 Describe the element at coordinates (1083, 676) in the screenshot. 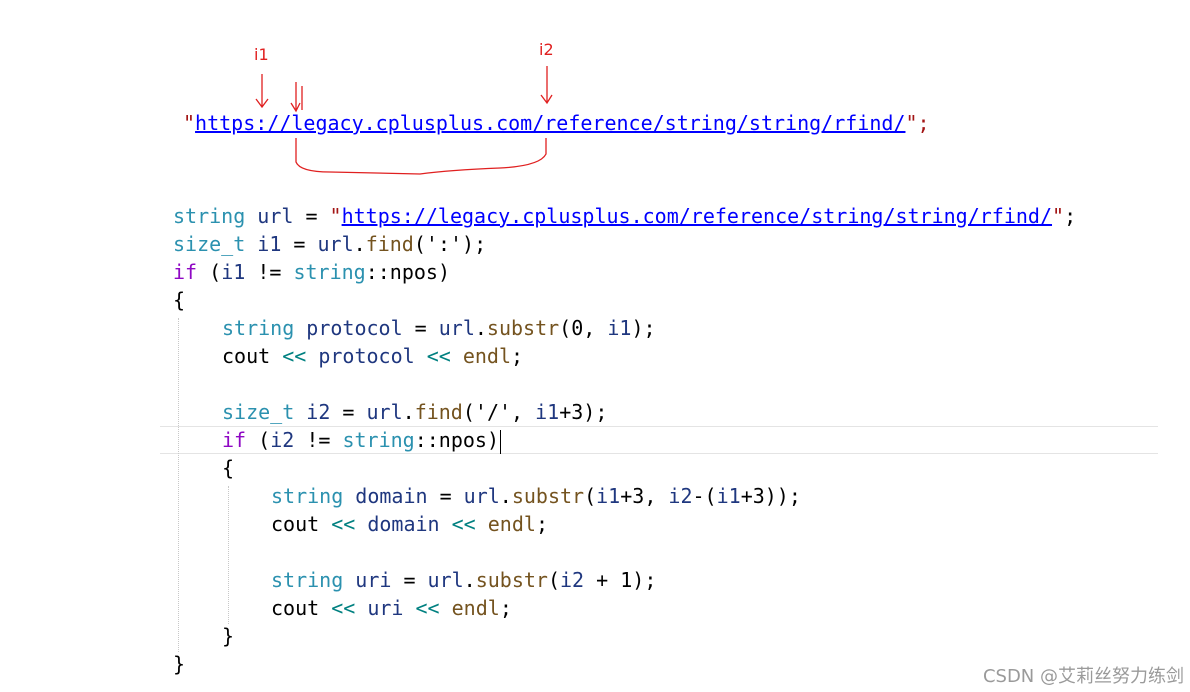

I see `watermark: CSDN @艾莉丝努力练剑` at that location.